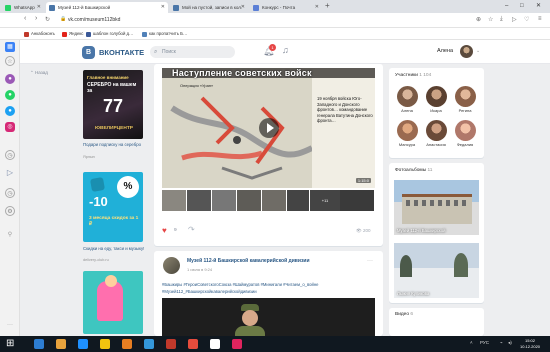 The width and height of the screenshot is (550, 352). I want to click on ad-source: Ярлын, so click(89, 157).